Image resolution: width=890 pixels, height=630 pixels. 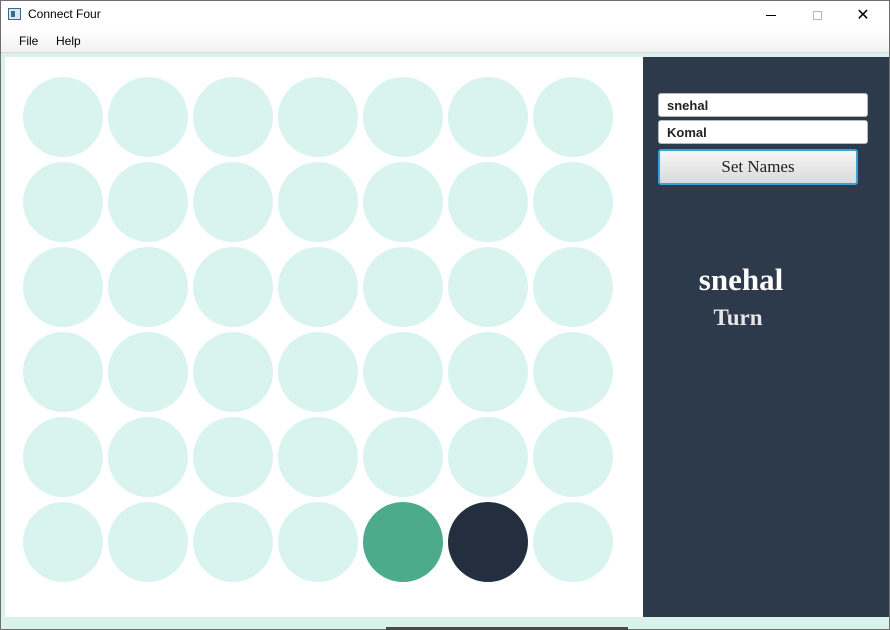 What do you see at coordinates (63, 457) in the screenshot?
I see `board-cell-r4-c0` at bounding box center [63, 457].